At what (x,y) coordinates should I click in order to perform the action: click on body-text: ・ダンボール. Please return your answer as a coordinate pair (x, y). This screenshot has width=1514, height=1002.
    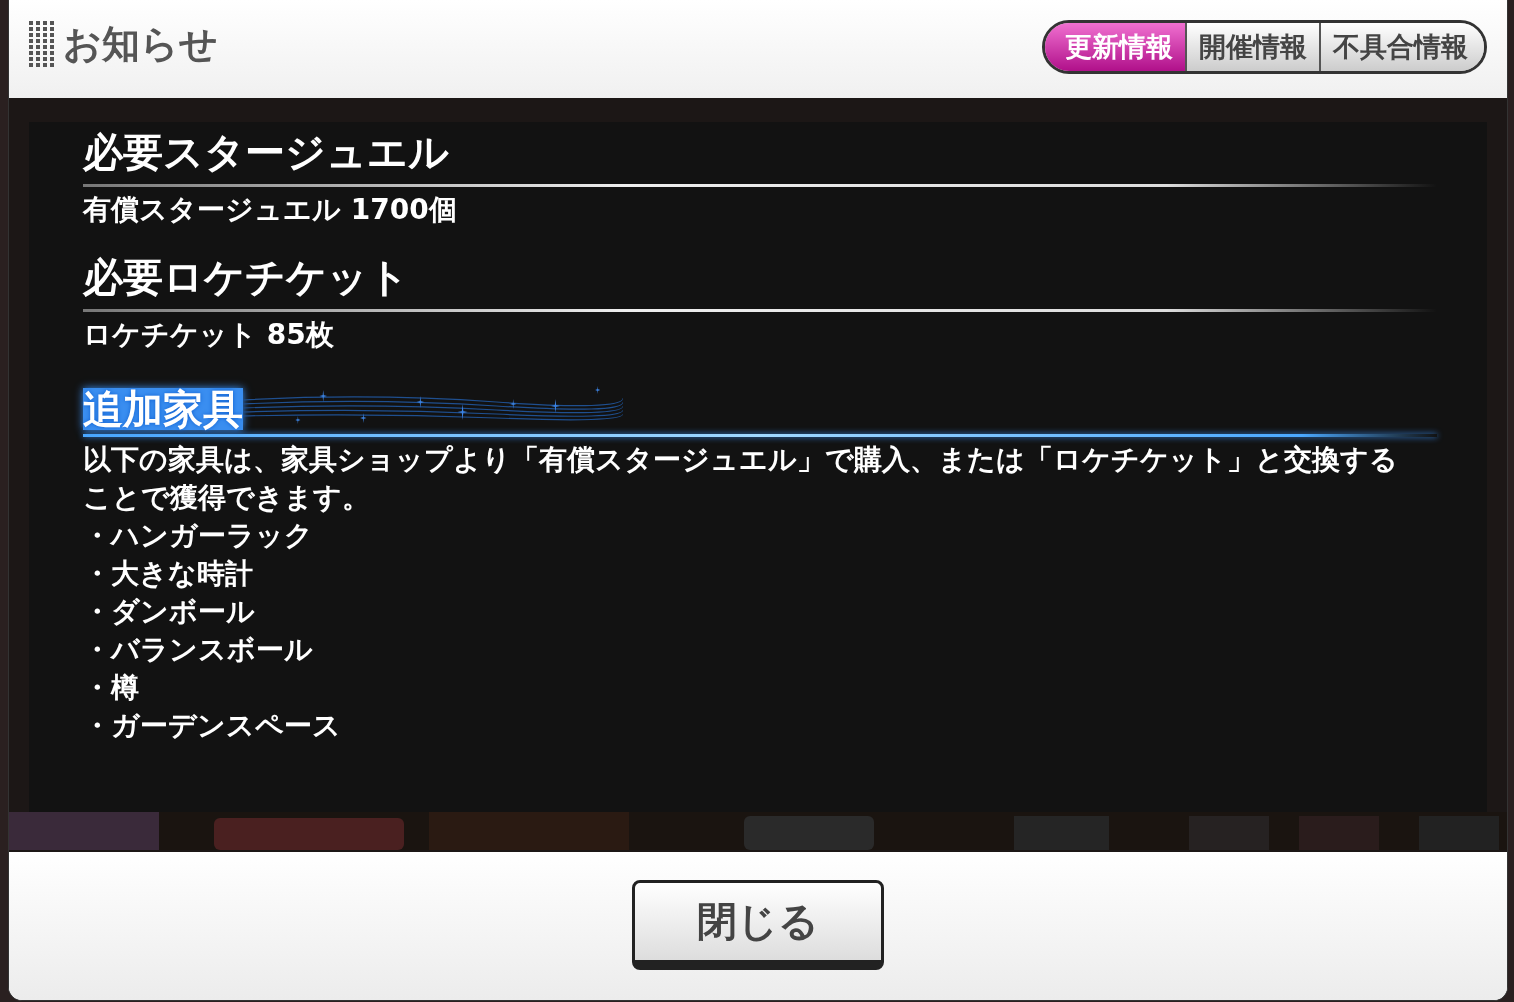
    Looking at the image, I should click on (169, 612).